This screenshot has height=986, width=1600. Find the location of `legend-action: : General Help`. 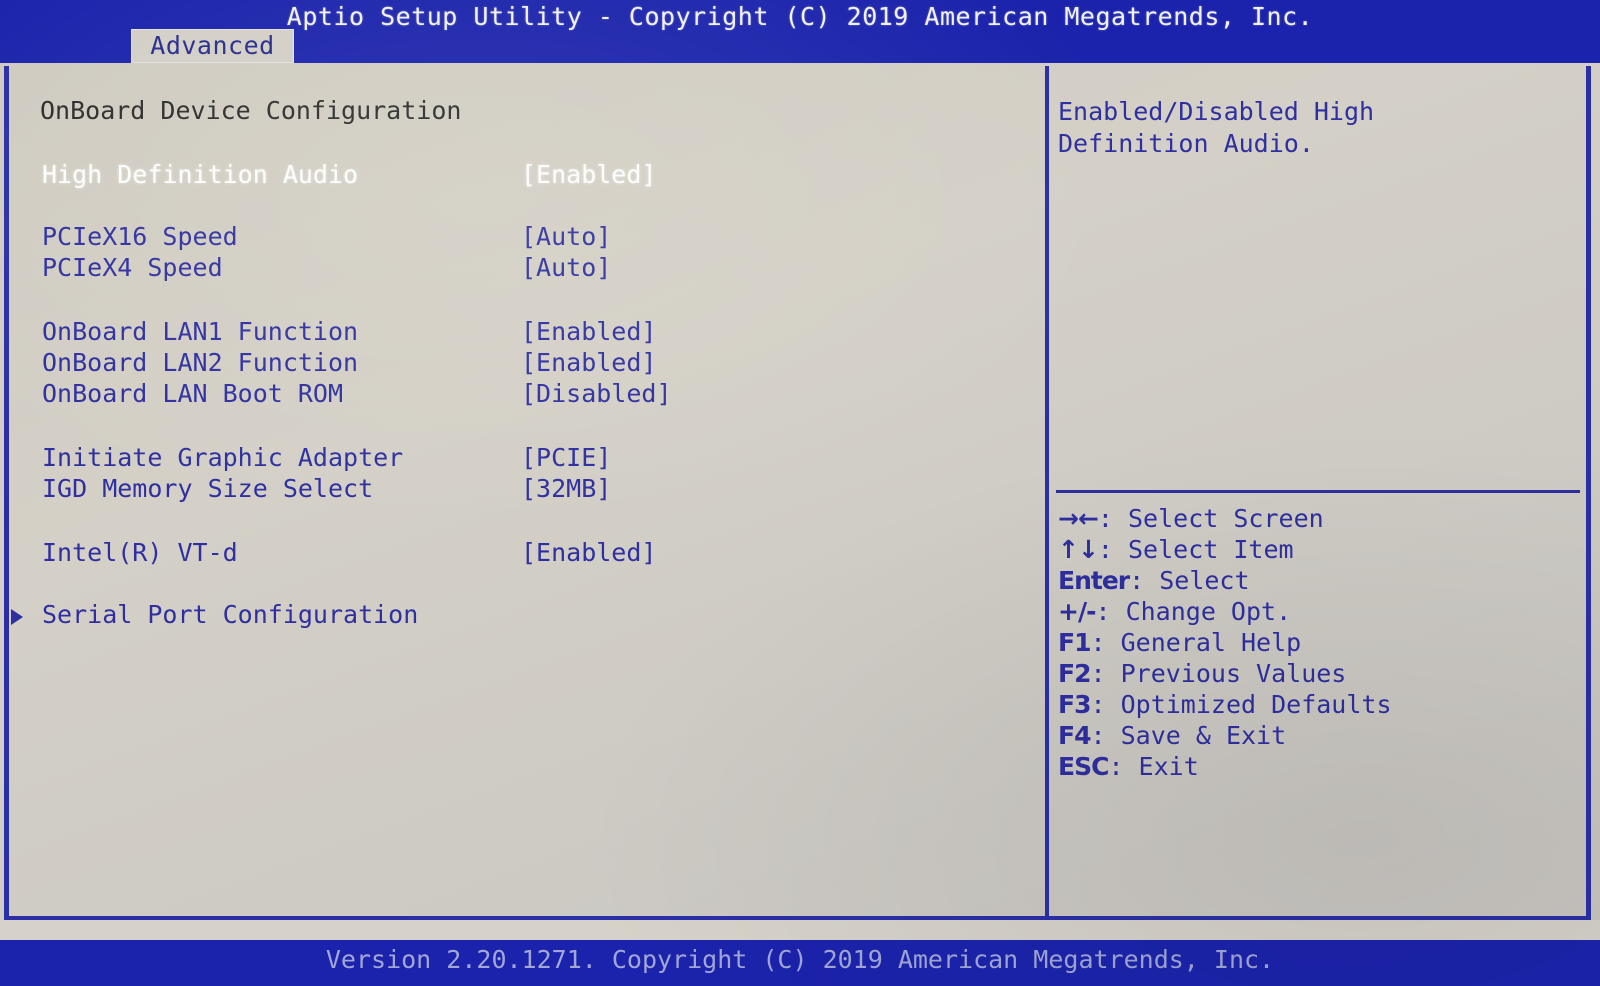

legend-action: : General Help is located at coordinates (1196, 642).